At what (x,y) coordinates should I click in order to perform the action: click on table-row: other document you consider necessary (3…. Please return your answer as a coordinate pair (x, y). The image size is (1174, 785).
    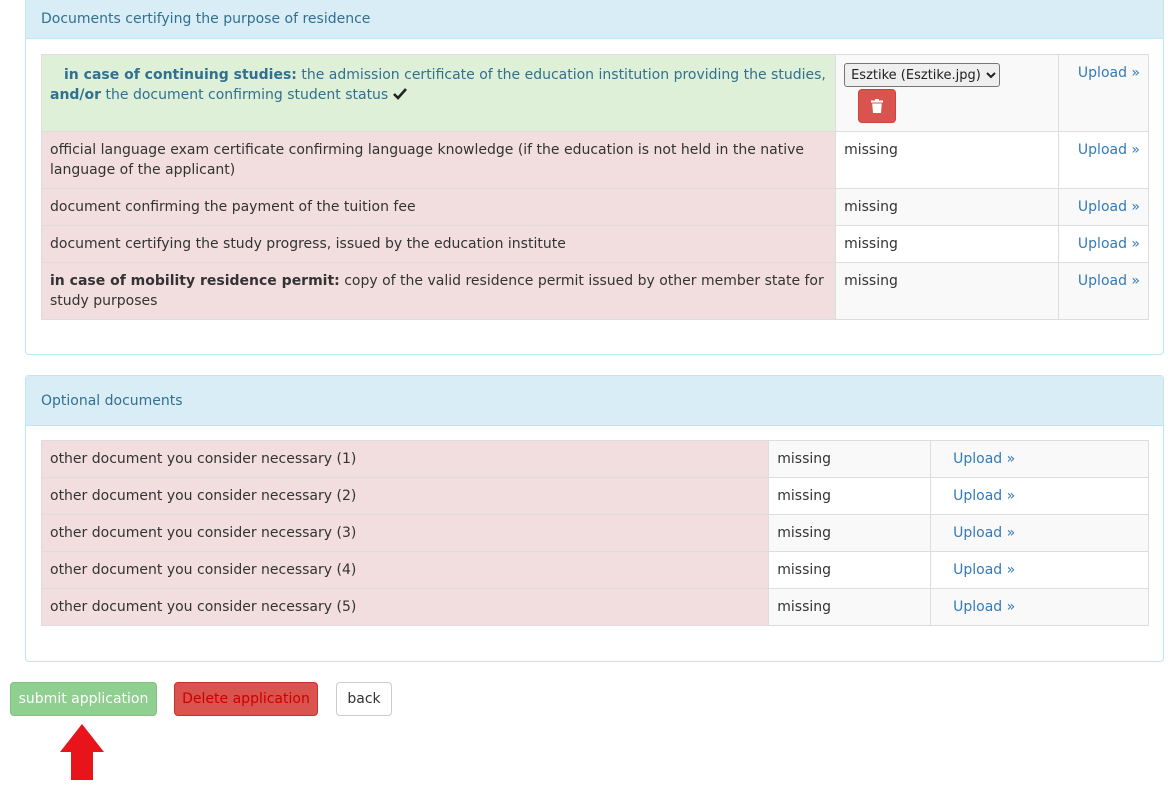
    Looking at the image, I should click on (594, 533).